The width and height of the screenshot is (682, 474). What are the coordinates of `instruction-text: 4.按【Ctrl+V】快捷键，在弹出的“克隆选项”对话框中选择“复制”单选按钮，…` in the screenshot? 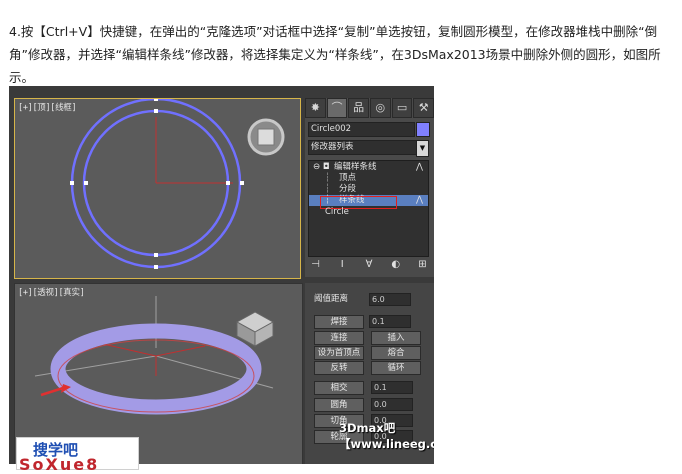 It's located at (335, 54).